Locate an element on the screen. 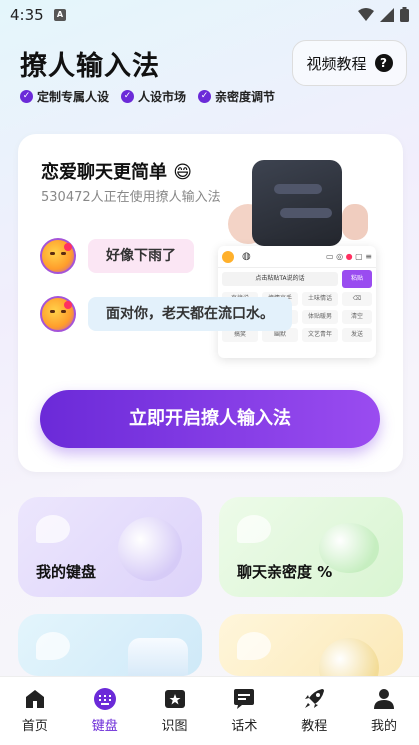  status-icons is located at coordinates (383, 14).